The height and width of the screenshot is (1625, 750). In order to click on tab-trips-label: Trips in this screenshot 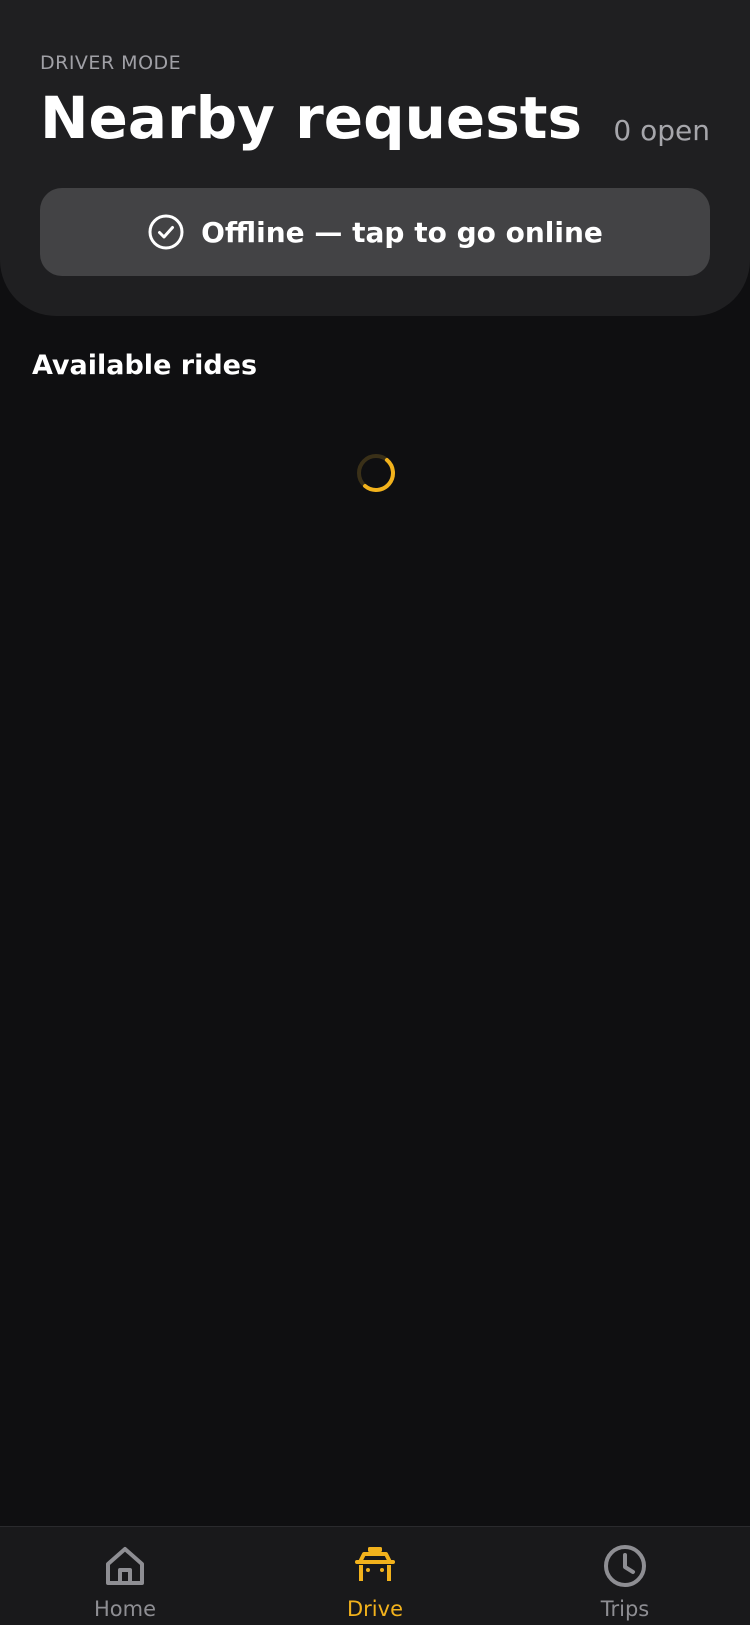, I will do `click(625, 1609)`.